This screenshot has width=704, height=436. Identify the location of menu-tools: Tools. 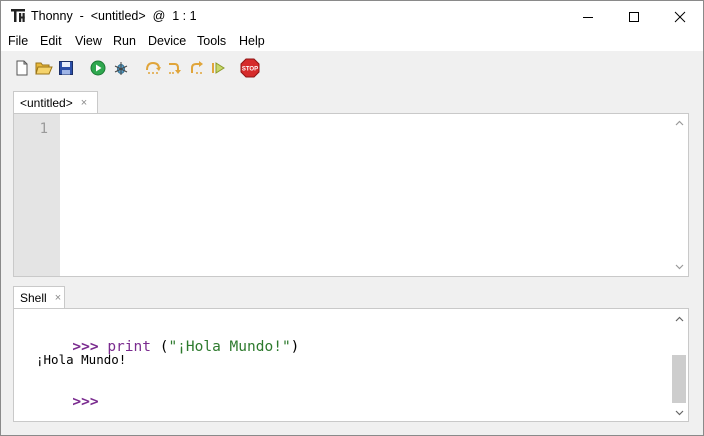
(211, 41).